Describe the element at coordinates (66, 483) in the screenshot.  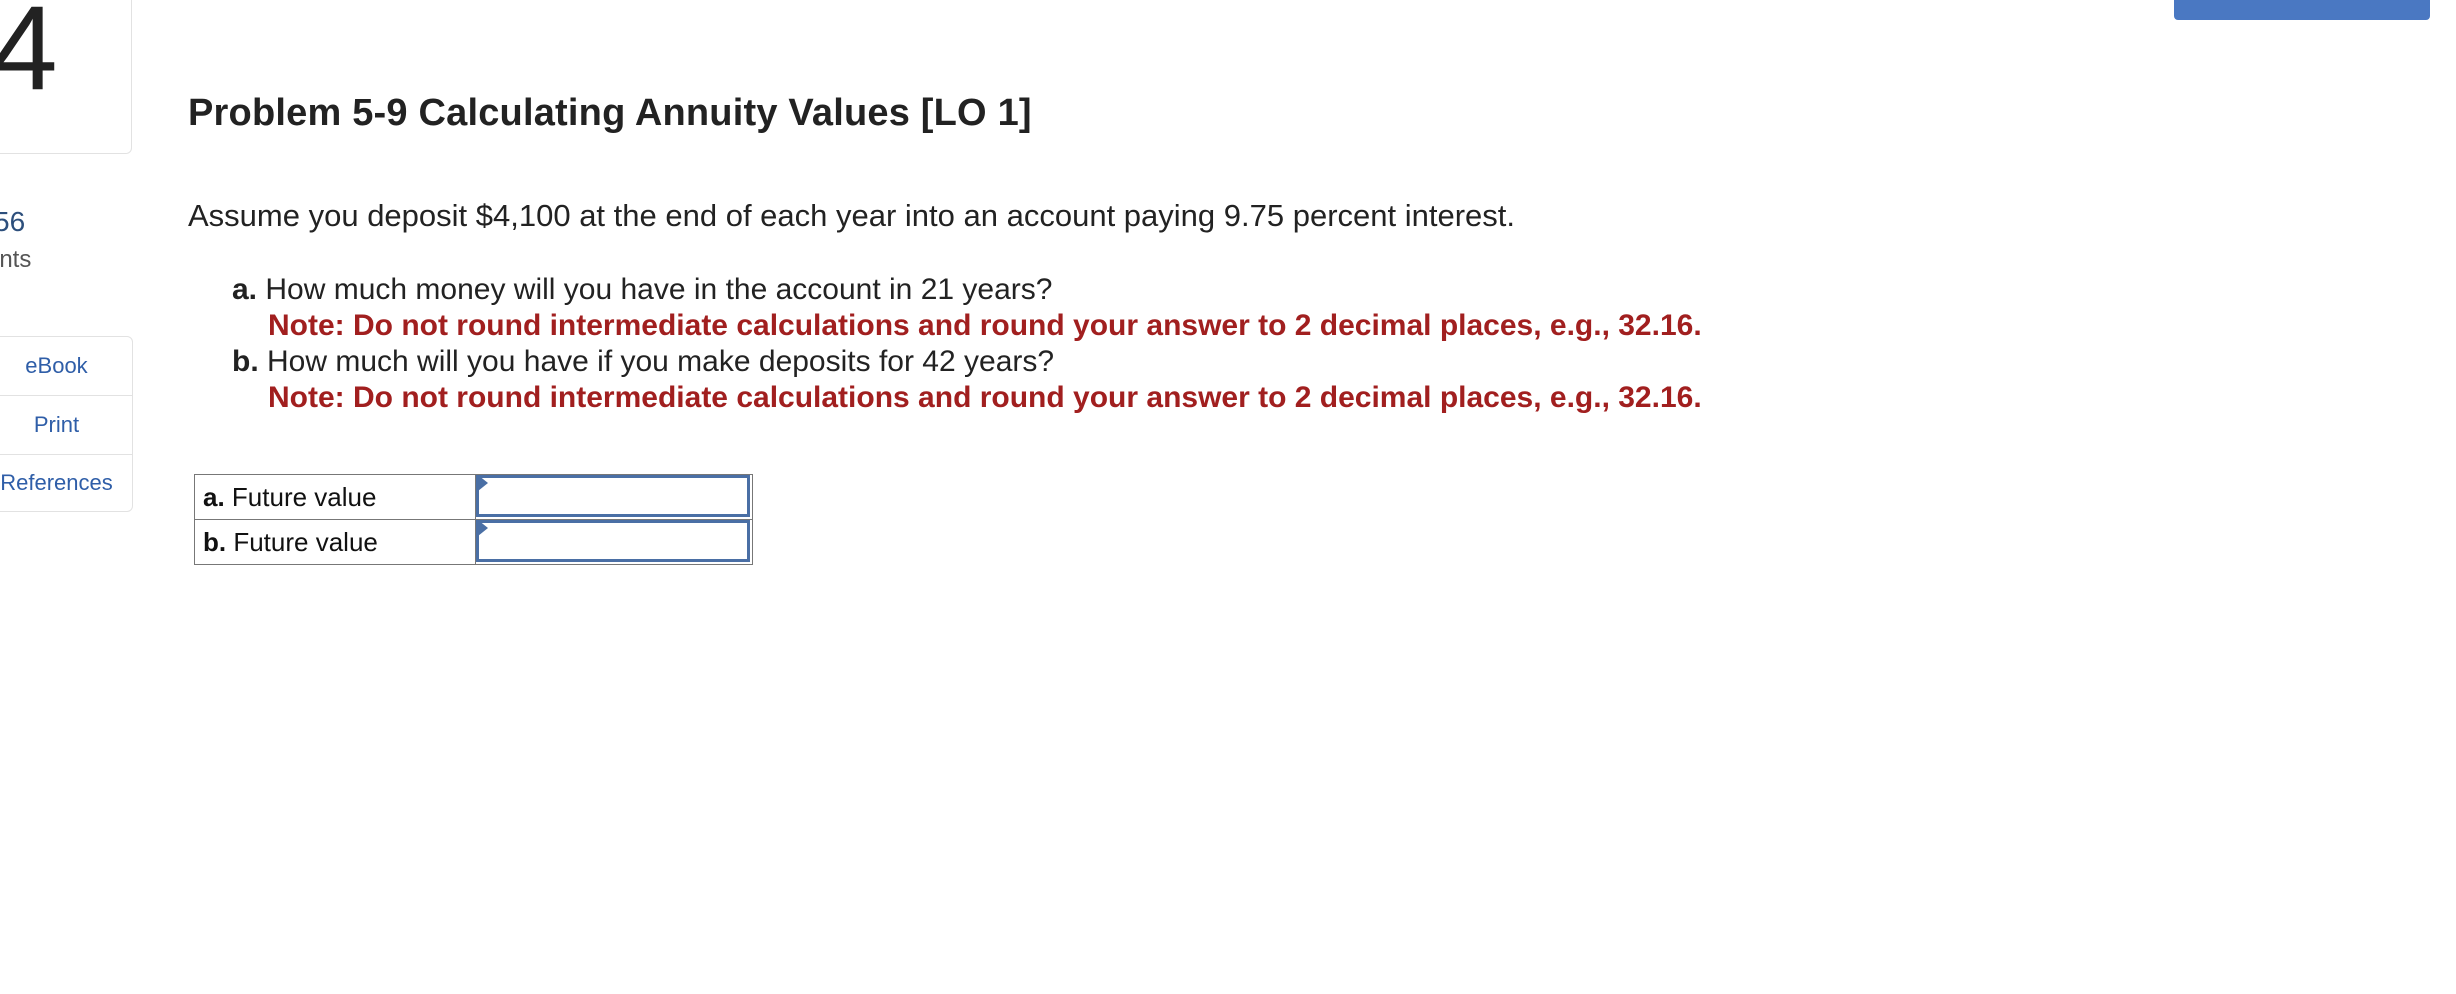
I see `references-link: References` at that location.